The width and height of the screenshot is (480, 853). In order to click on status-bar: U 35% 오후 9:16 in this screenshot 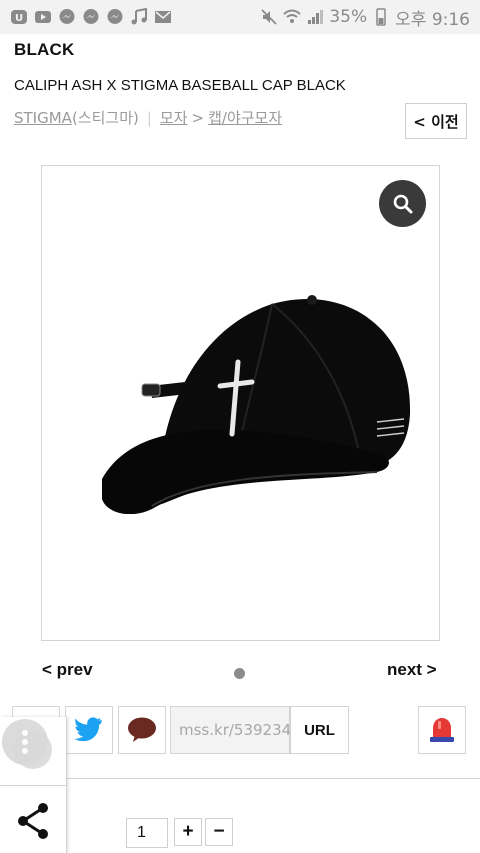, I will do `click(240, 17)`.